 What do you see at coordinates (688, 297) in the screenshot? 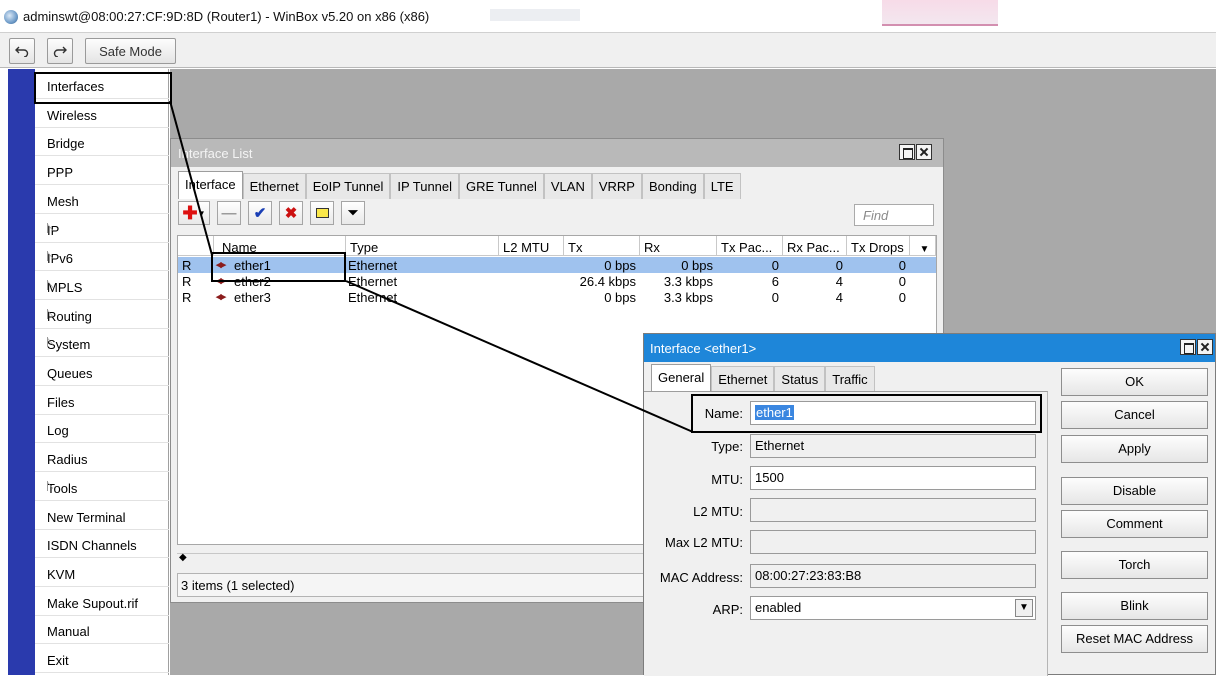
I see `cell-rx: 3.3 kbps` at bounding box center [688, 297].